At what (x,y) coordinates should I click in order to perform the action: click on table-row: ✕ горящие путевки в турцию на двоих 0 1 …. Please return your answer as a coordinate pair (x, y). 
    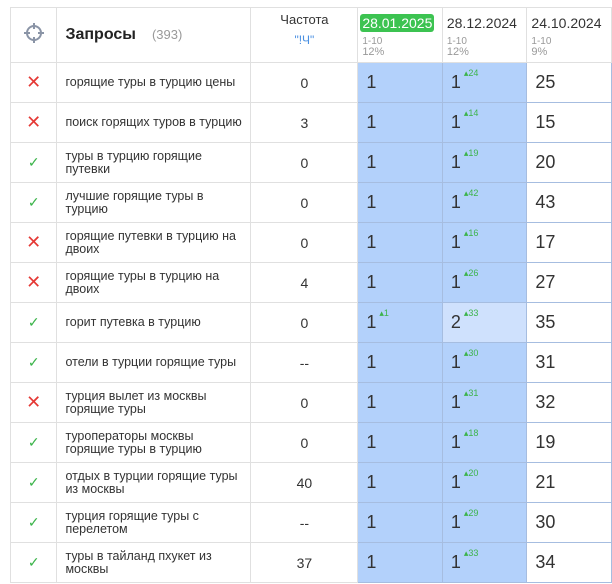
    Looking at the image, I should click on (310, 242).